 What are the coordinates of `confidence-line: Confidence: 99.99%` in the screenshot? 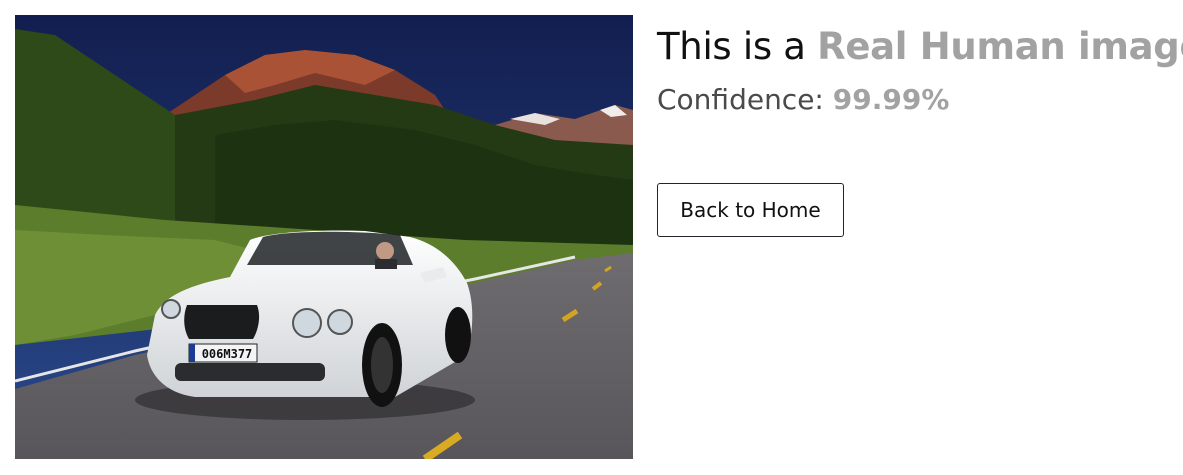 It's located at (917, 100).